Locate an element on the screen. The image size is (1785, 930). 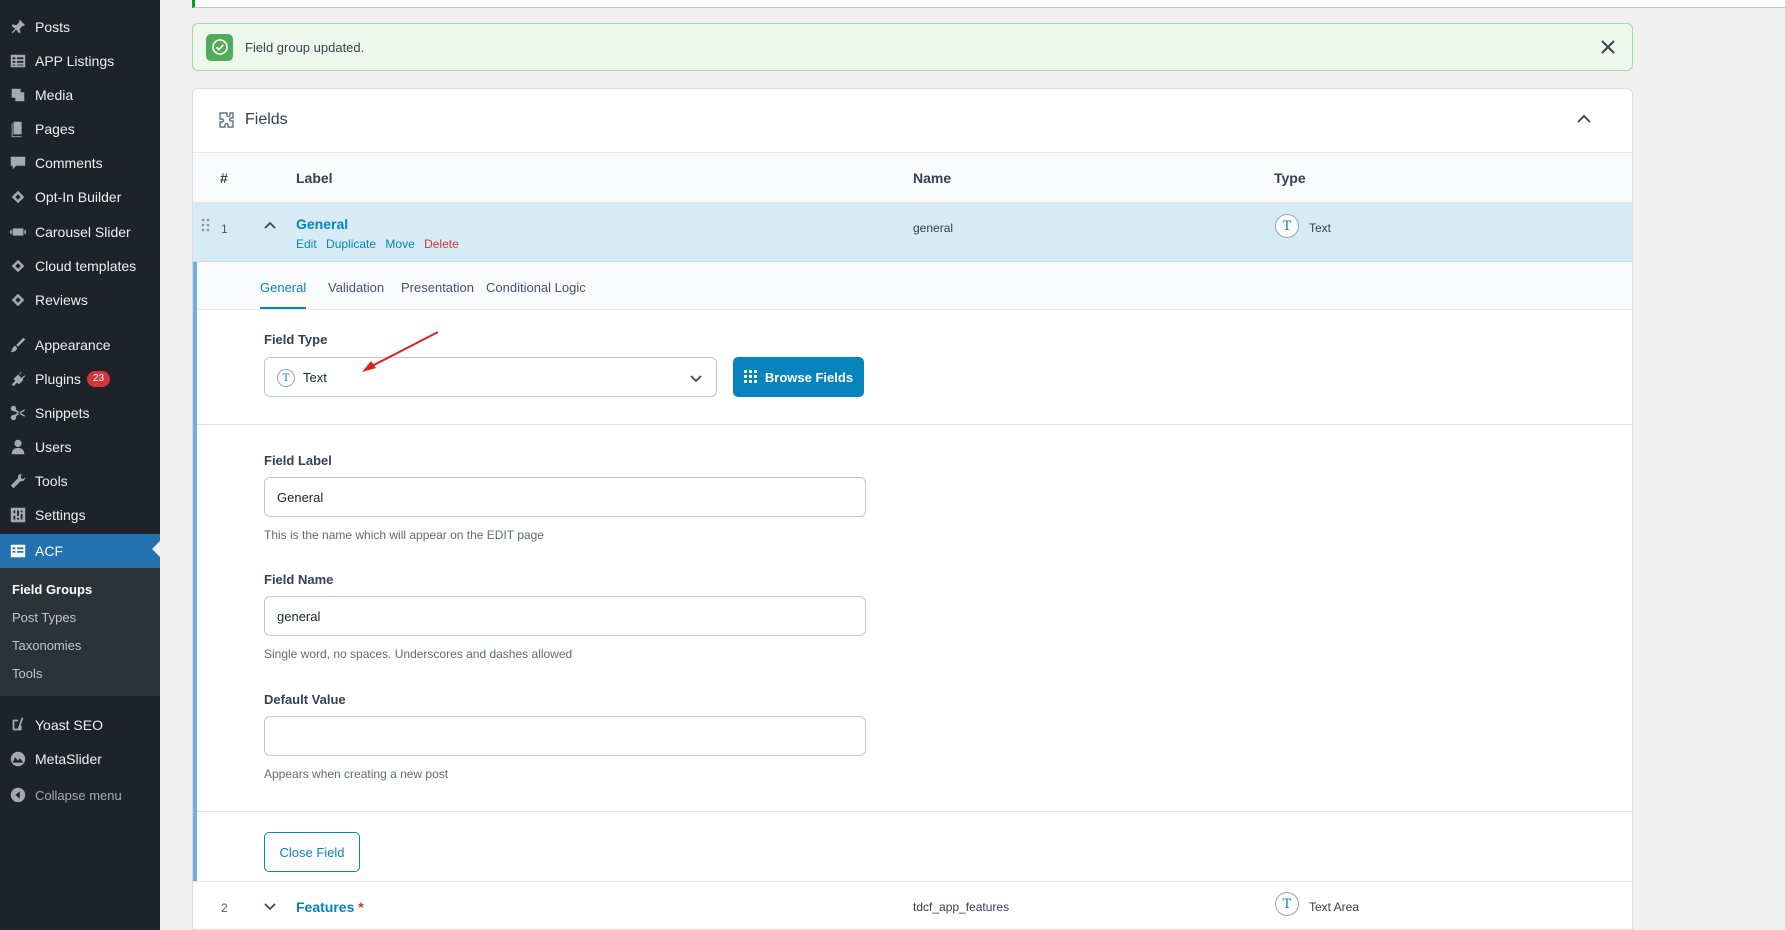
sidebar-item-settings: Settings is located at coordinates (80, 515).